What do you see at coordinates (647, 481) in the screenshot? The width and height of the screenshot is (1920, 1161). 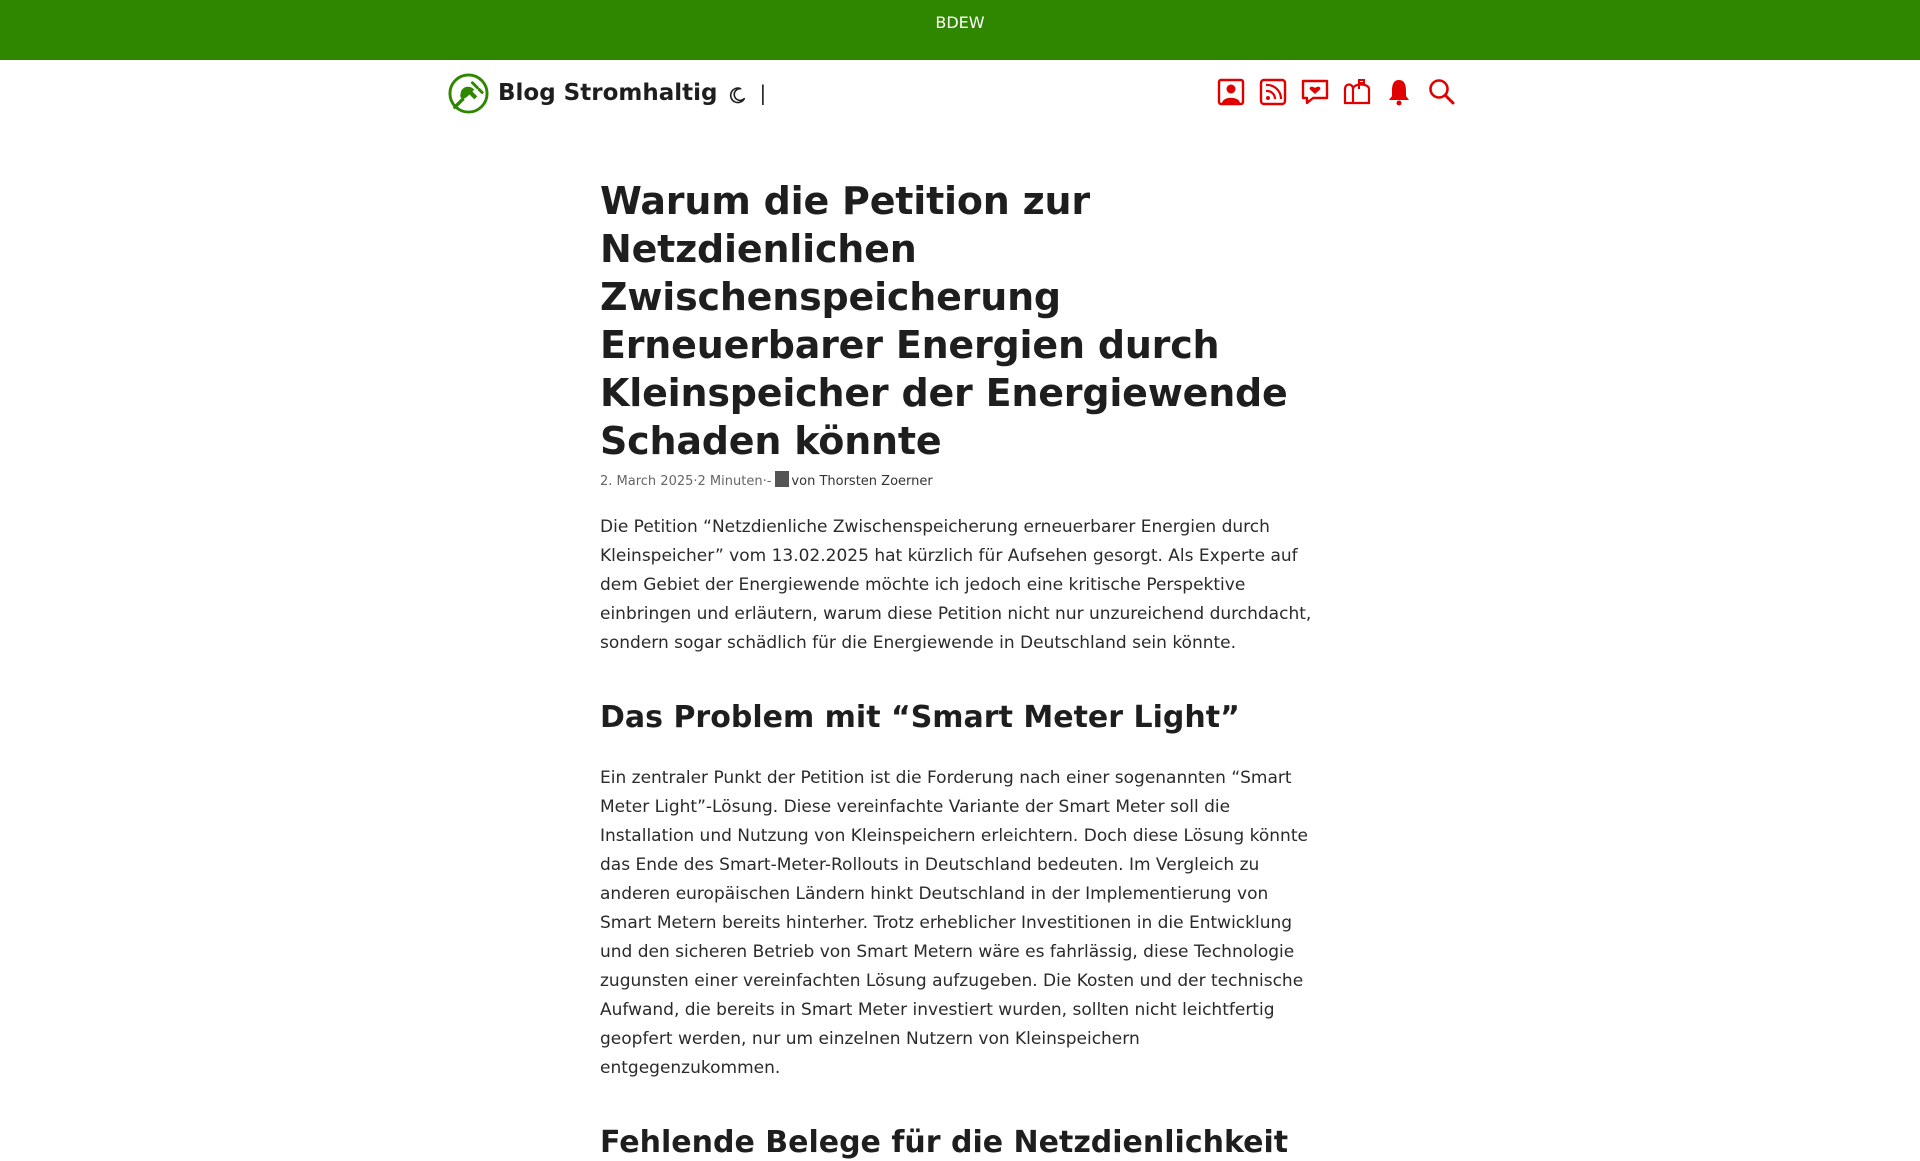 I see `article-date: 2. March 2025` at bounding box center [647, 481].